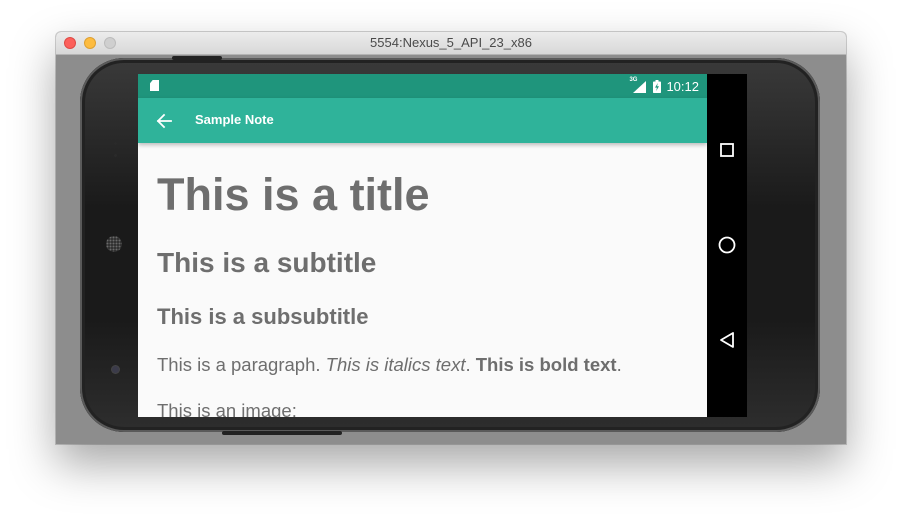 This screenshot has height=525, width=902. What do you see at coordinates (267, 262) in the screenshot?
I see `note-subtitle: This is a subtitle` at bounding box center [267, 262].